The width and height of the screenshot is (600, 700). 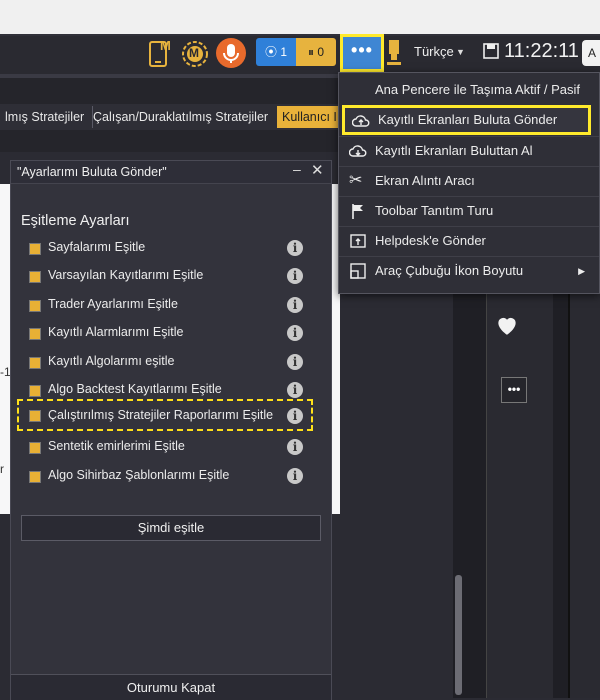 I want to click on right-edge-panel, so click(x=584, y=495).